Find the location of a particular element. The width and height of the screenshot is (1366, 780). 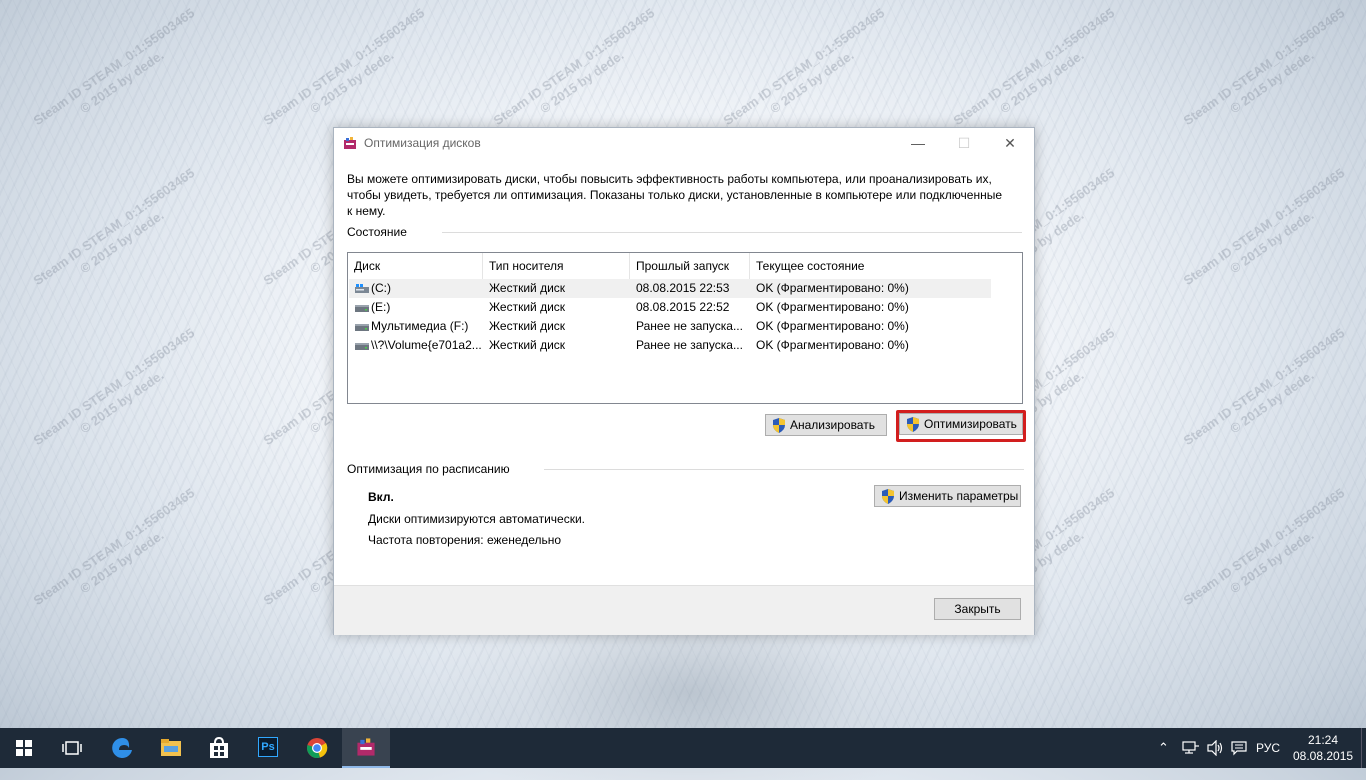

column-header-media-type: Тип носителя is located at coordinates (556, 266).